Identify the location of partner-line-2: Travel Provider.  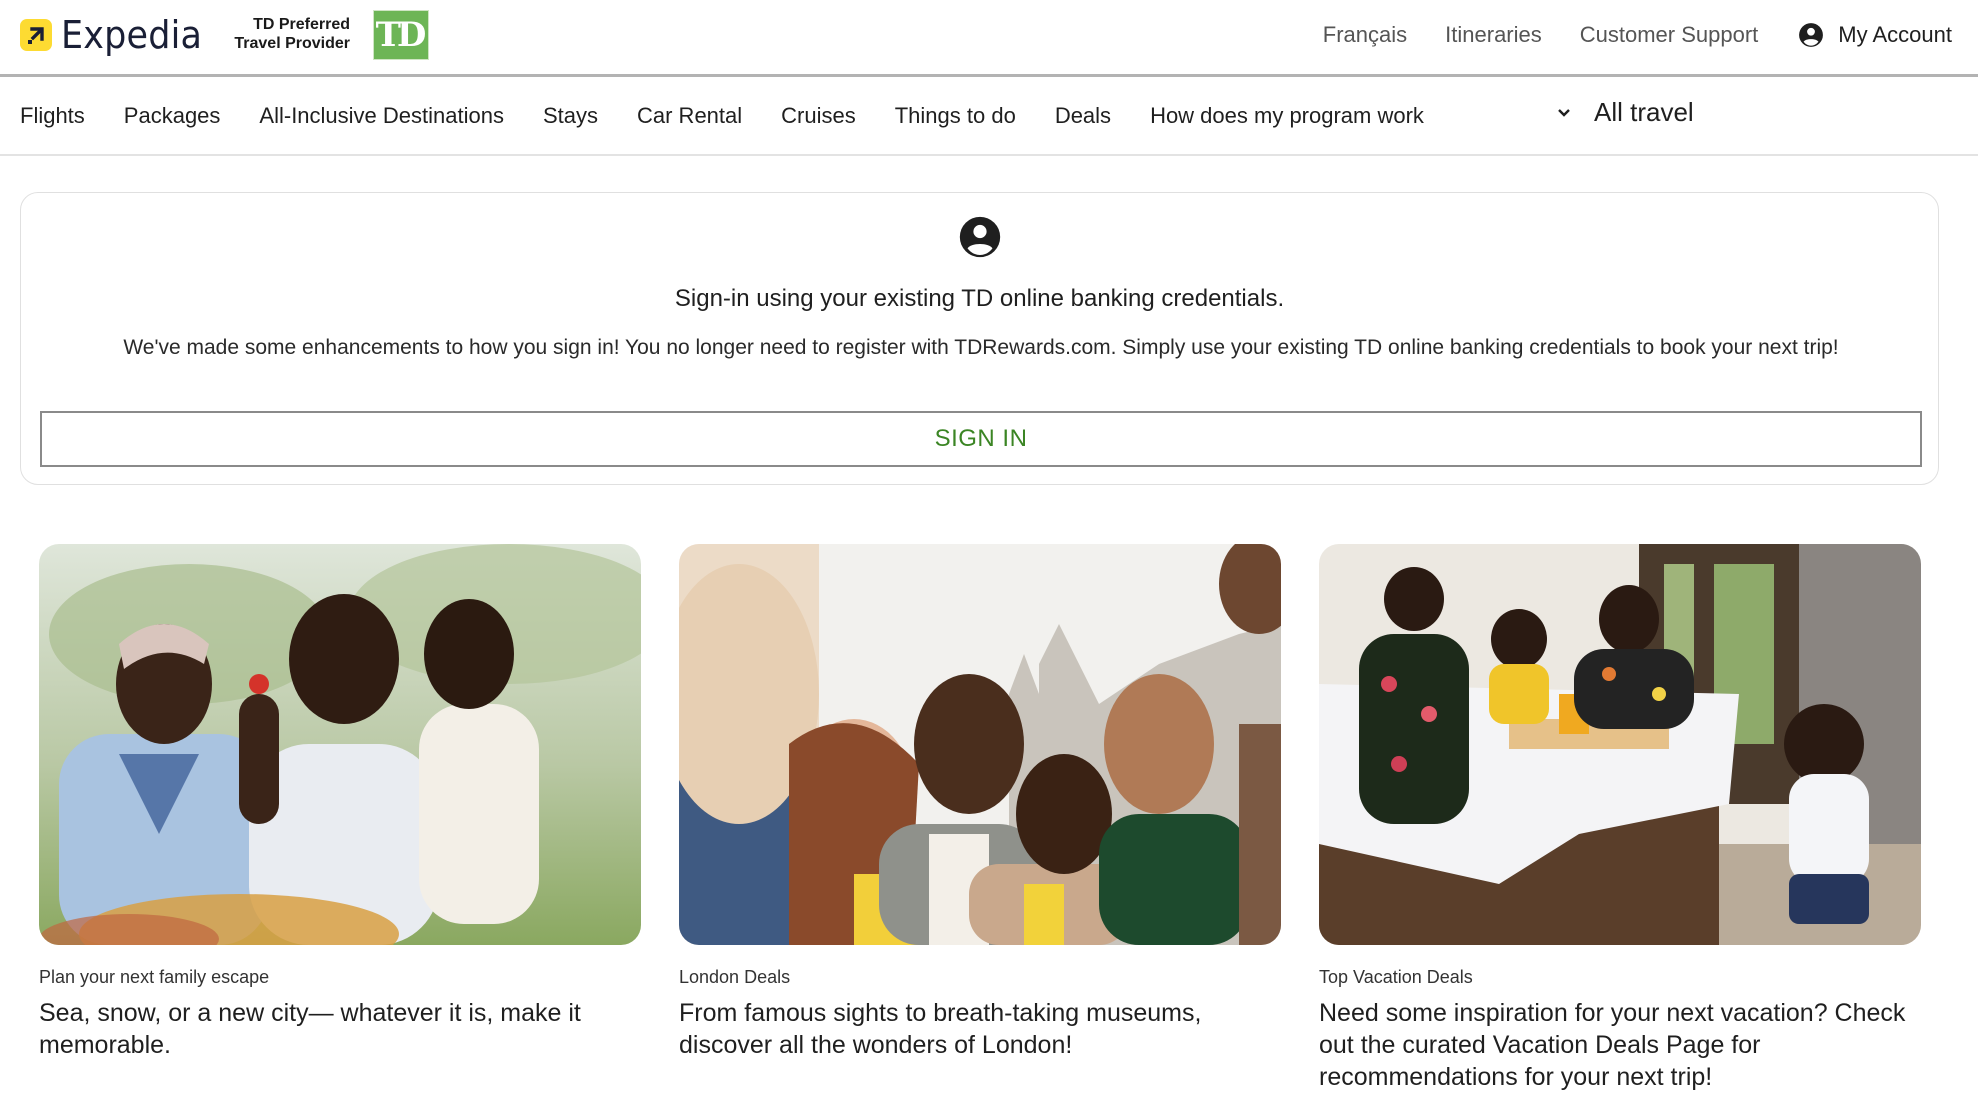
(292, 43).